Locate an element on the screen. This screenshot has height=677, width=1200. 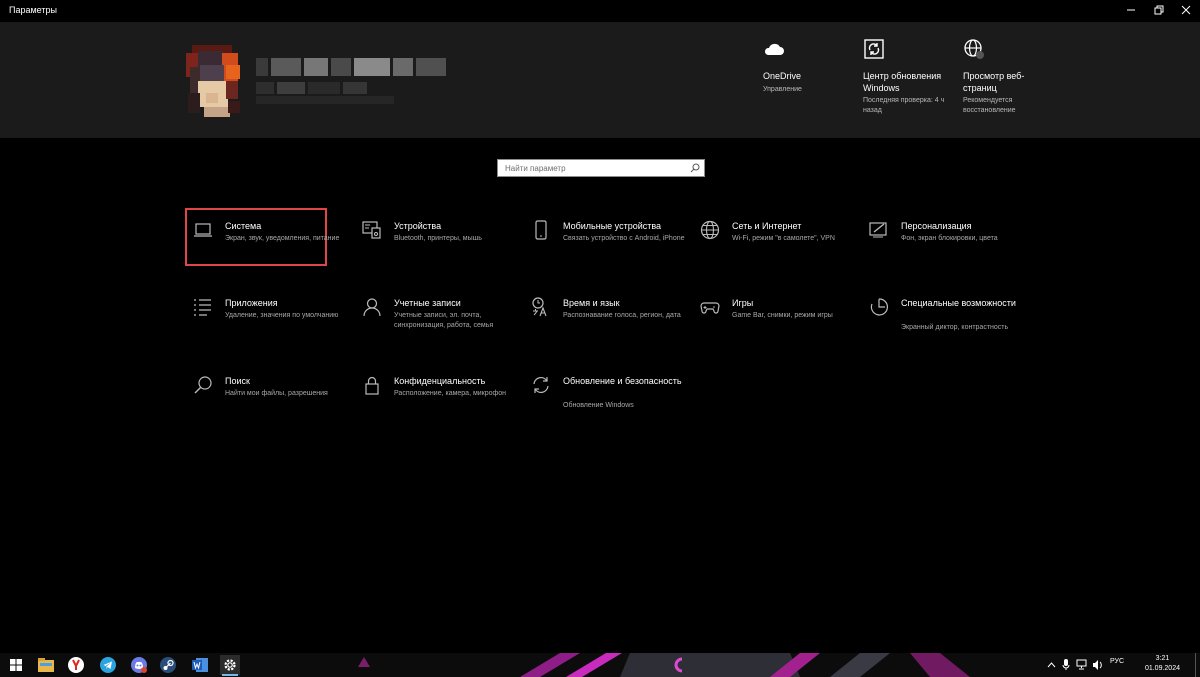
word-icon is located at coordinates (200, 665).